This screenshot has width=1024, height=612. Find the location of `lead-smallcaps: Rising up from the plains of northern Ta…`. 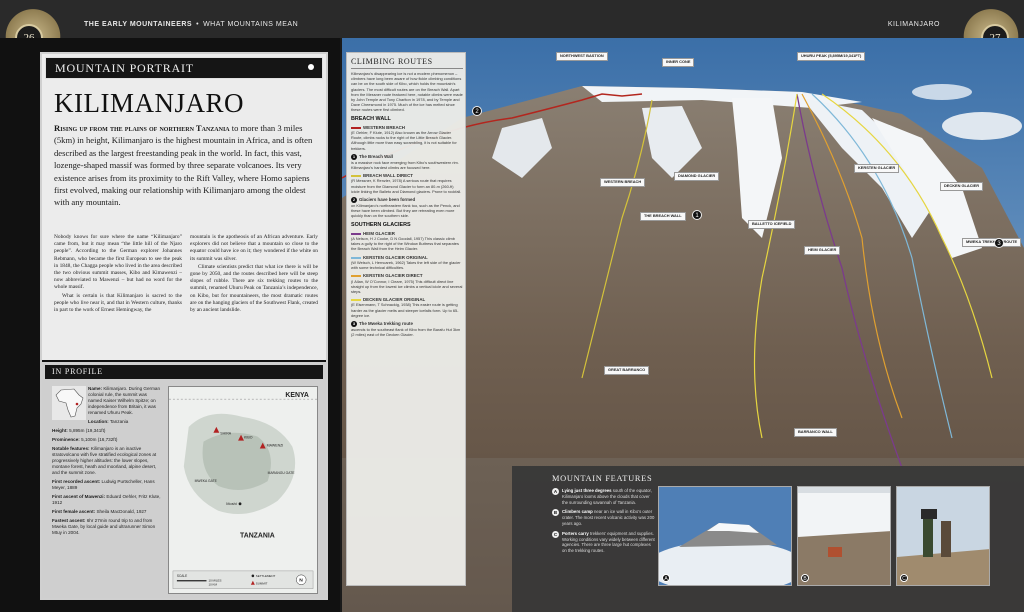

lead-smallcaps: Rising up from the plains of northern Ta… is located at coordinates (142, 128).